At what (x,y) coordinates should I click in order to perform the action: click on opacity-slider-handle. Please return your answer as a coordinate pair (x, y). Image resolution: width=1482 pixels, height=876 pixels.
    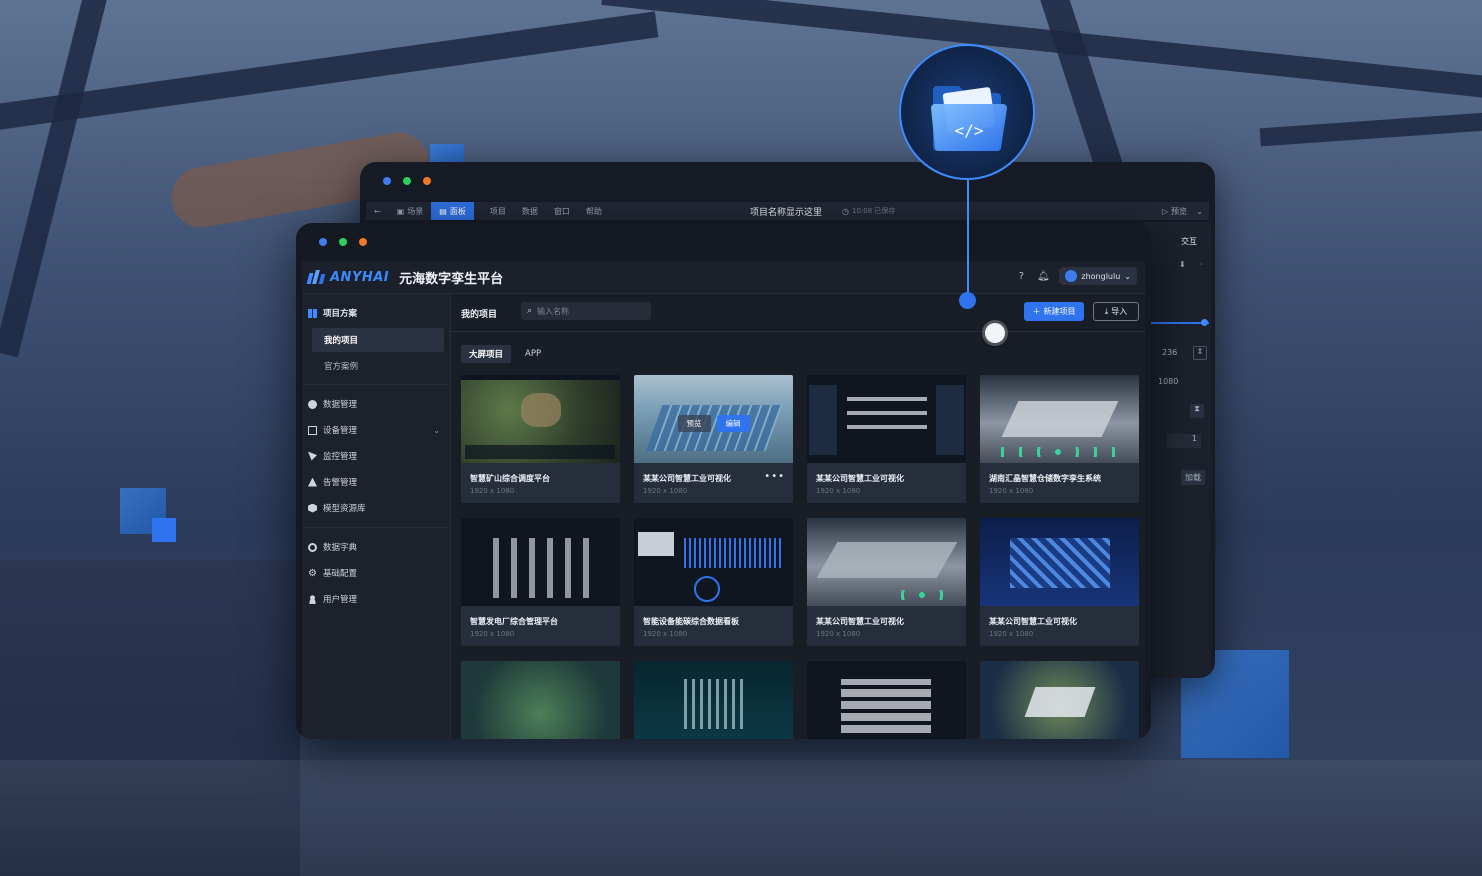
    Looking at the image, I should click on (1204, 322).